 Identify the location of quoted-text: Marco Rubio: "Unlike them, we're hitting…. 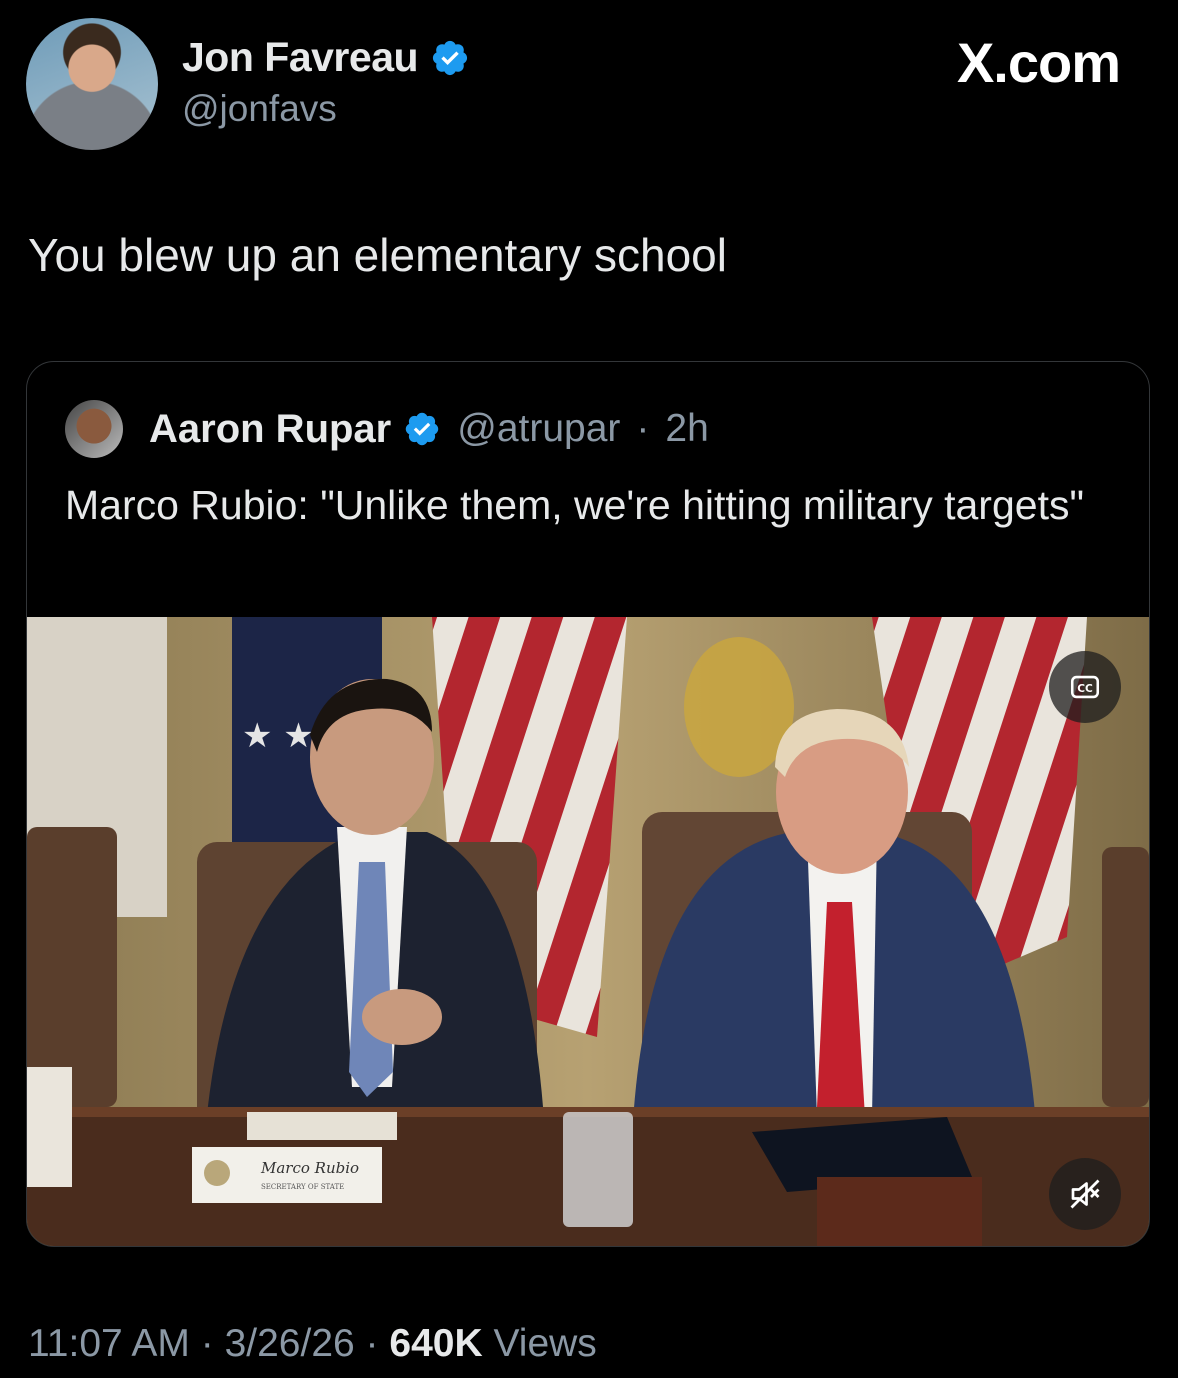
(575, 505).